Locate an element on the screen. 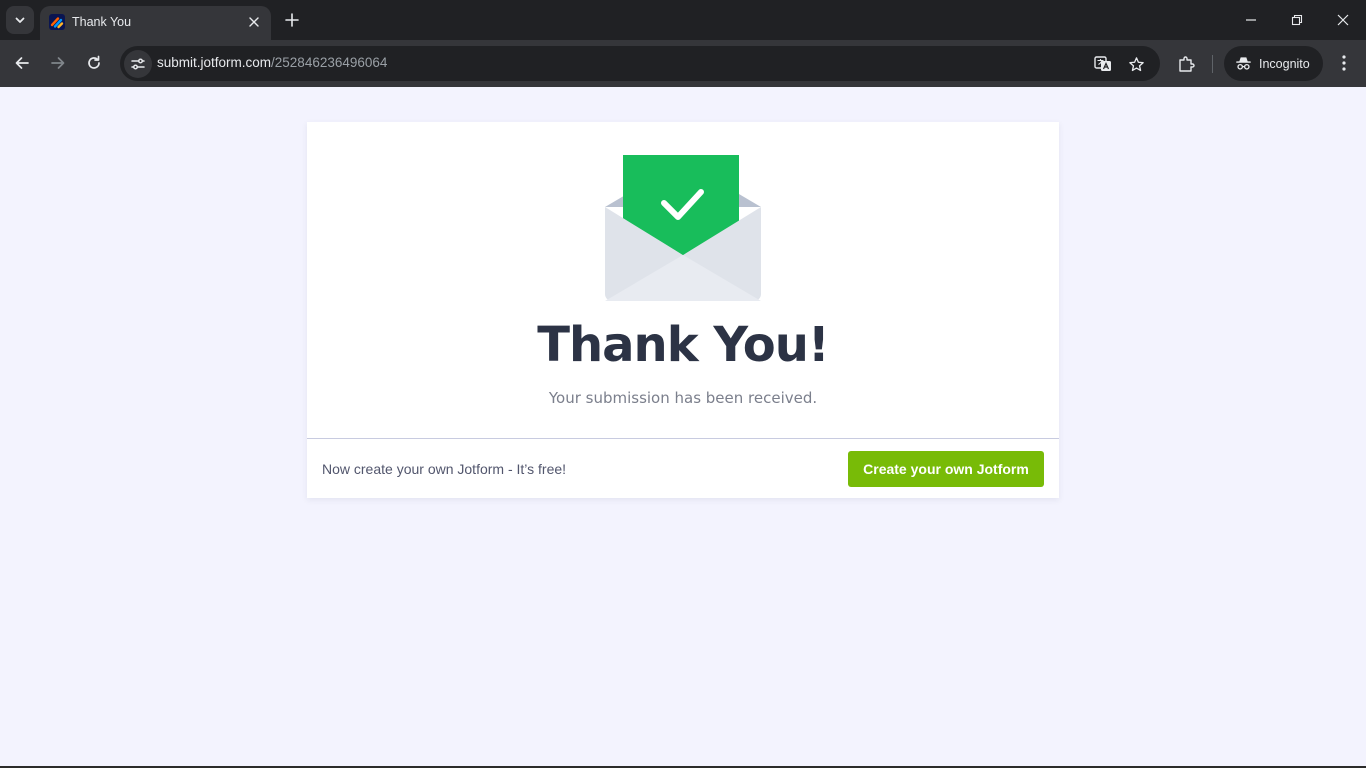 This screenshot has width=1366, height=768. translate-button is located at coordinates (1103, 64).